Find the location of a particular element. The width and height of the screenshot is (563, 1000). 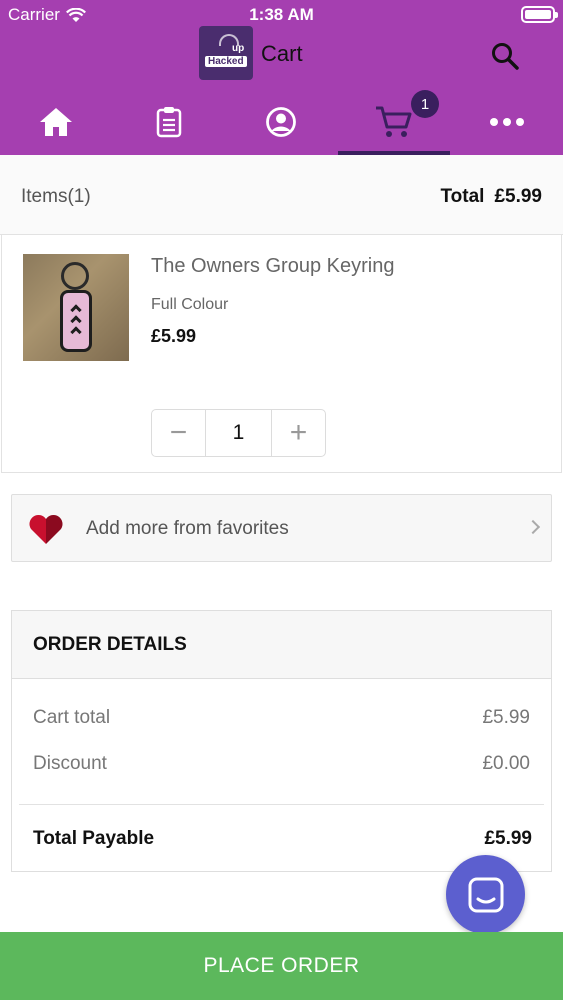

cart-icon is located at coordinates (394, 121).